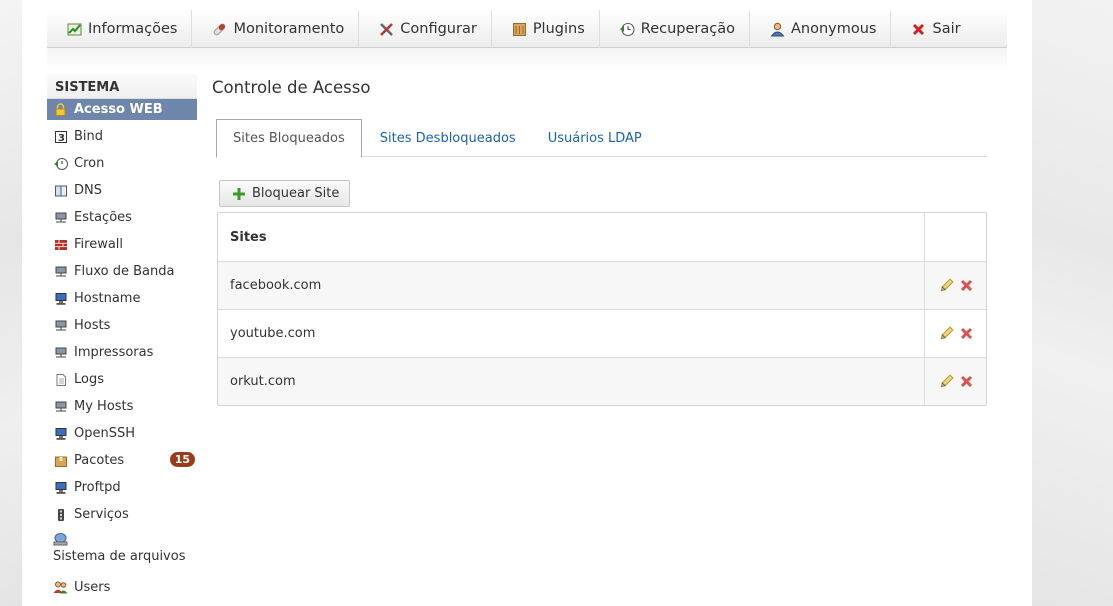 This screenshot has height=606, width=1113. What do you see at coordinates (92, 325) in the screenshot?
I see `sidebar-item-label: Hosts` at bounding box center [92, 325].